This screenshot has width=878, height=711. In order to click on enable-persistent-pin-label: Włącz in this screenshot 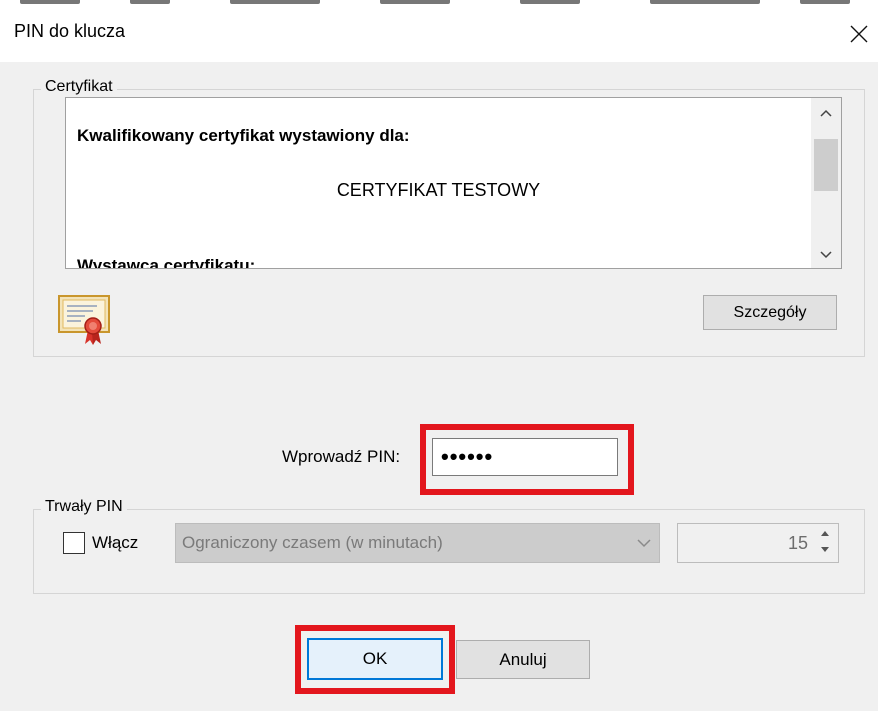, I will do `click(115, 542)`.